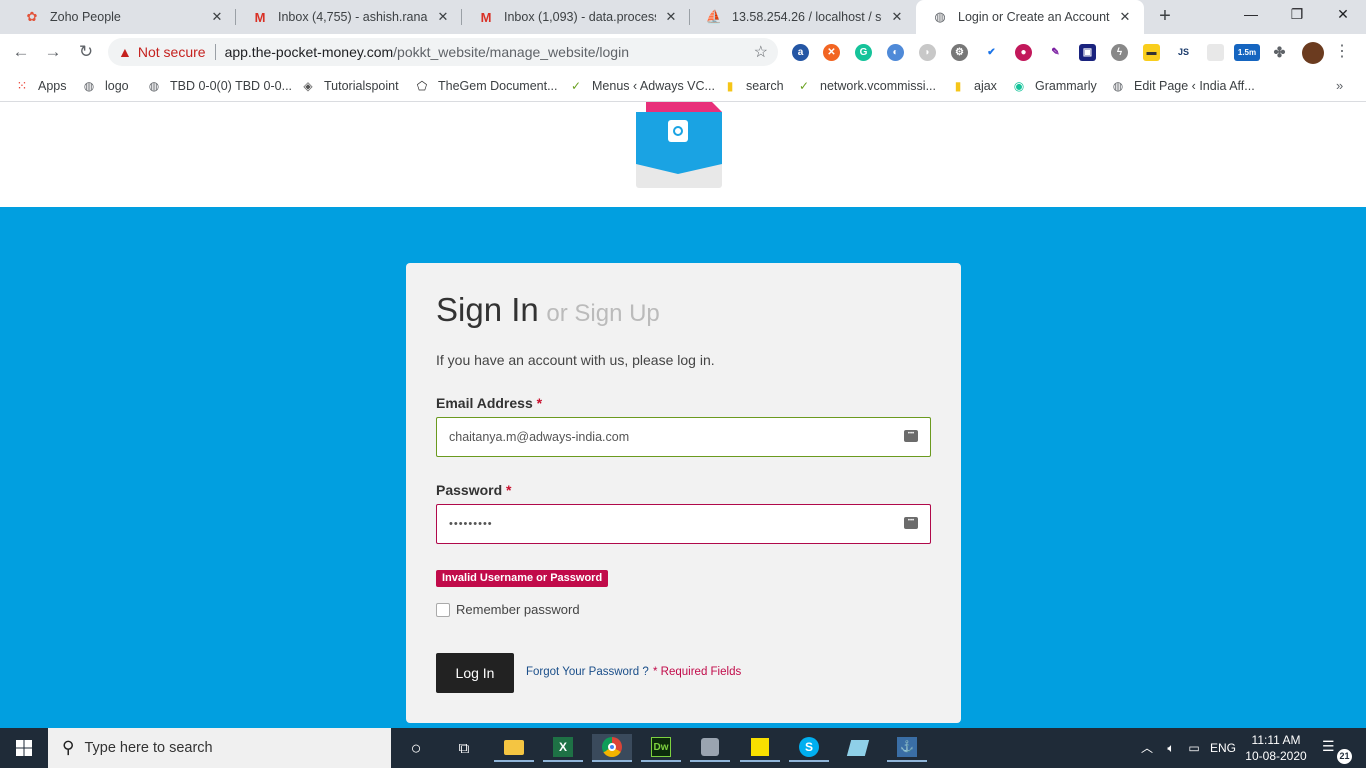 This screenshot has height=768, width=1366. Describe the element at coordinates (991, 52) in the screenshot. I see `extension-check-icon: ✔` at that location.